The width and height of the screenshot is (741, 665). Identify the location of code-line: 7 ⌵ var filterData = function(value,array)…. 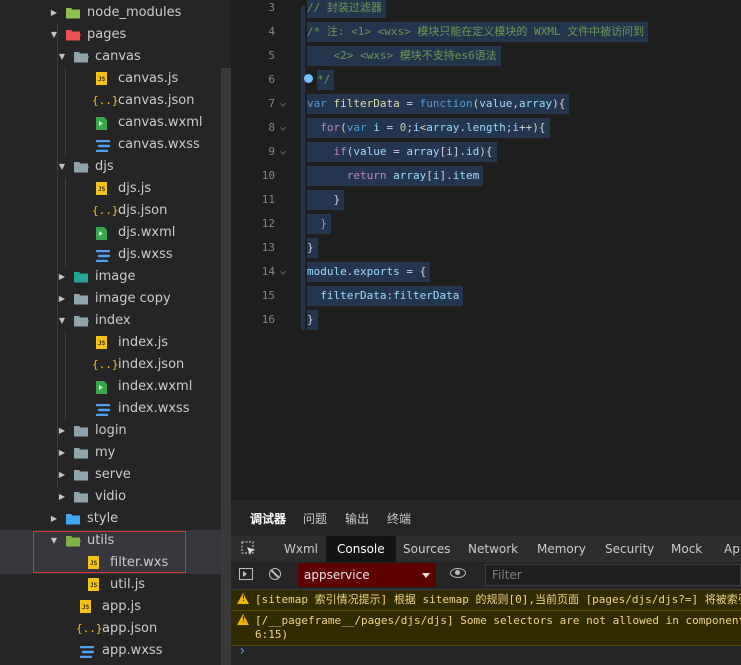
(486, 104).